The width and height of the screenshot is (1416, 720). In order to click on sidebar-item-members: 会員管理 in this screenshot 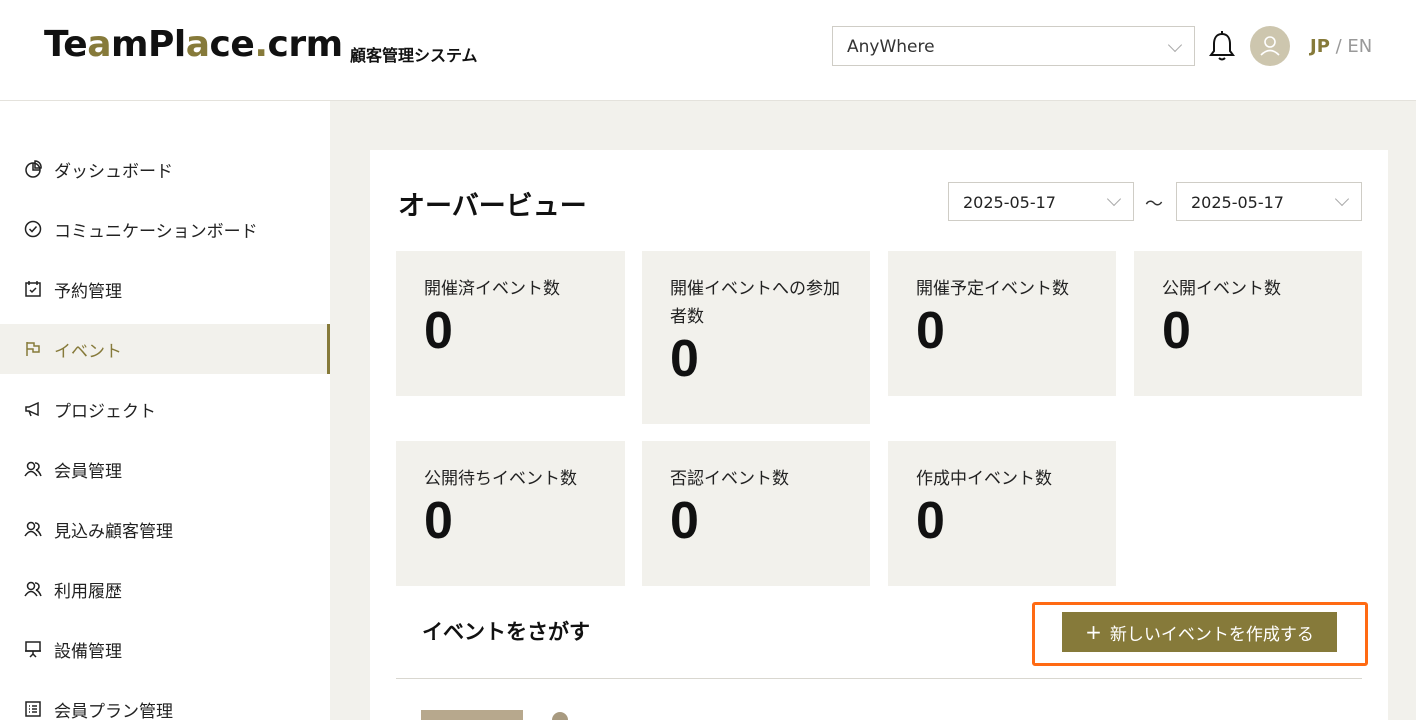, I will do `click(165, 469)`.